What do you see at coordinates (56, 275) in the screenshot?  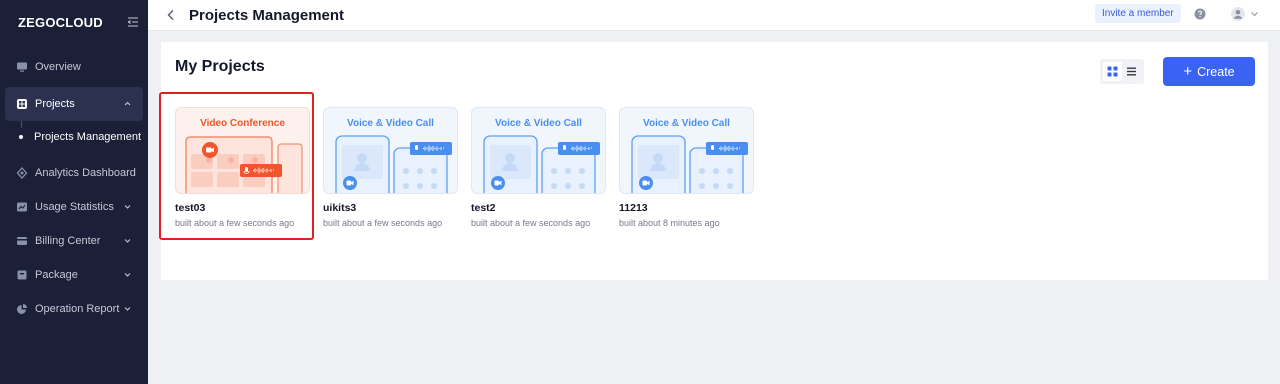 I see `sidebar-item-label: Package` at bounding box center [56, 275].